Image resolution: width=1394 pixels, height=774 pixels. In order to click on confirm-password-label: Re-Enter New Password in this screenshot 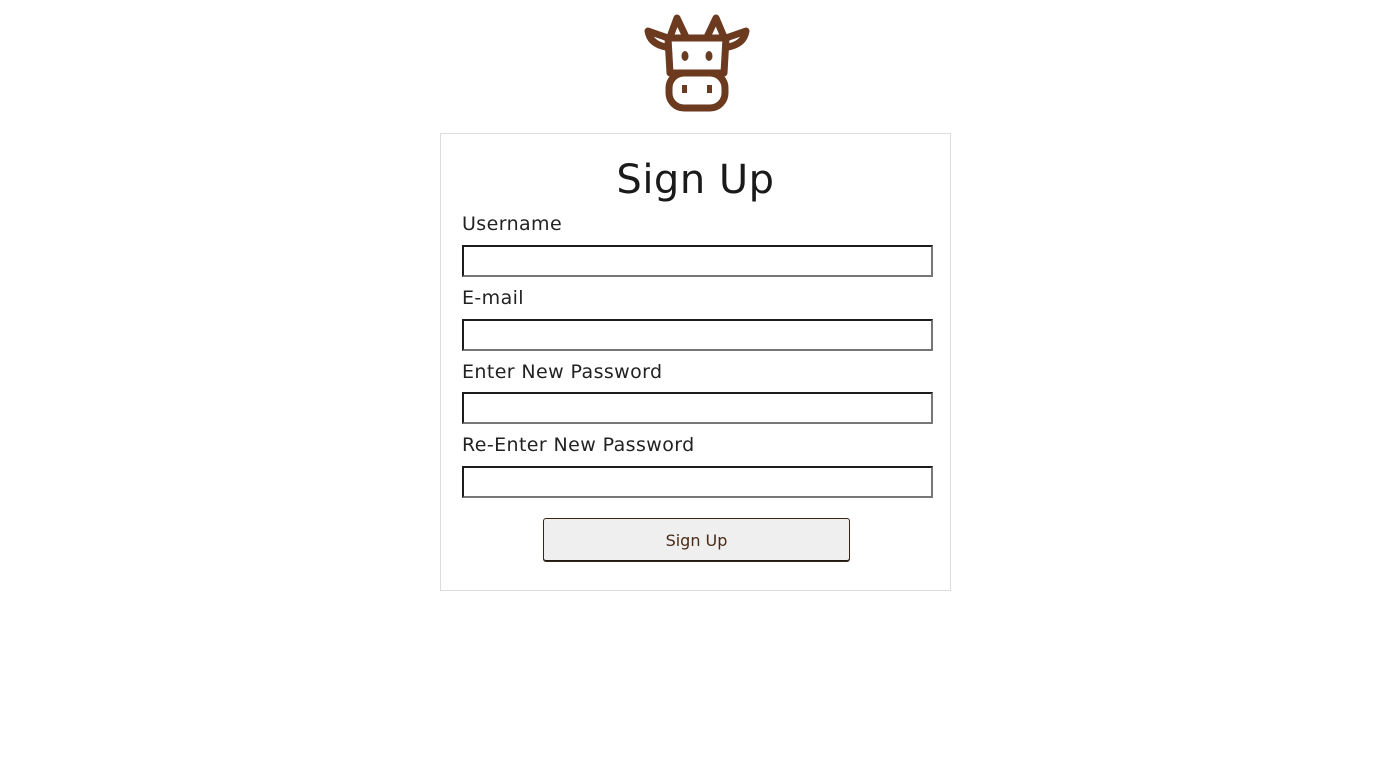, I will do `click(578, 445)`.